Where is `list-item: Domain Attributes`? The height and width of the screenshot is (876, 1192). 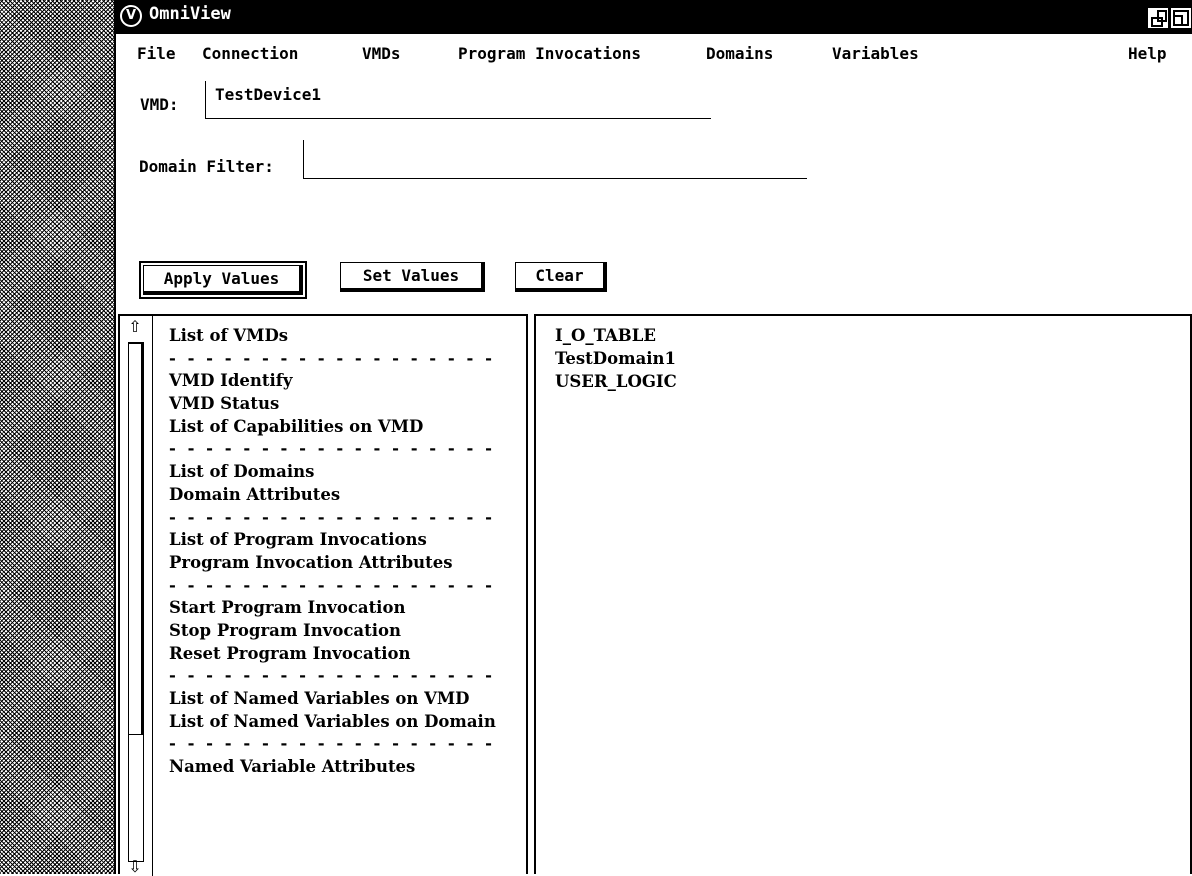
list-item: Domain Attributes is located at coordinates (332, 496).